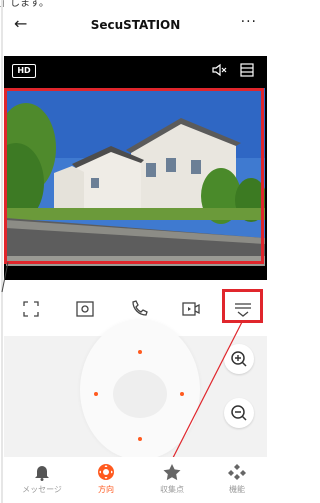  What do you see at coordinates (172, 489) in the screenshot?
I see `nav-label-presets: 収集点` at bounding box center [172, 489].